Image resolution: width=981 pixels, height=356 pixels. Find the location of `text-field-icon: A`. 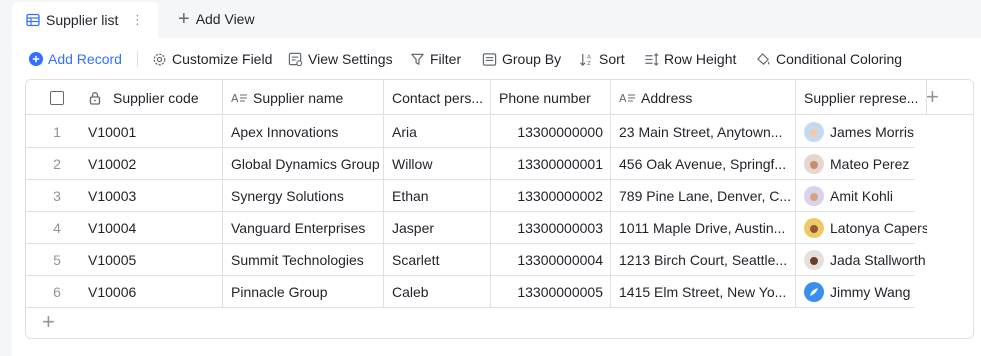

text-field-icon: A is located at coordinates (239, 98).